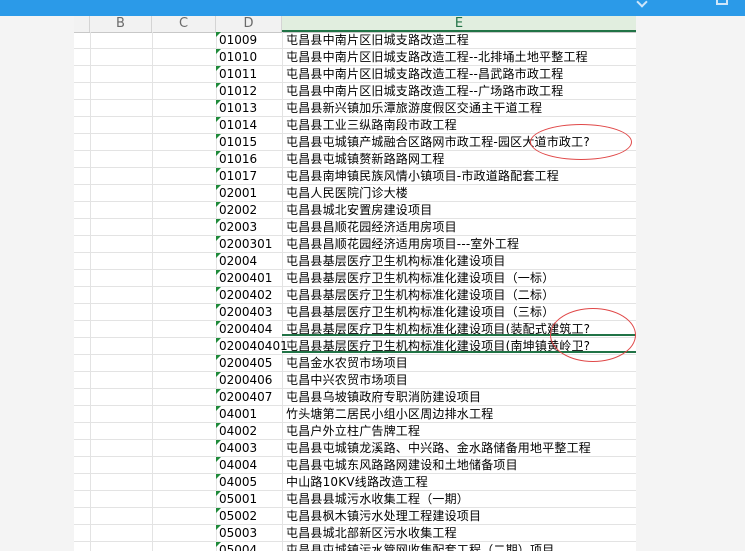 The height and width of the screenshot is (551, 745). I want to click on cell-d: 02002, so click(250, 210).